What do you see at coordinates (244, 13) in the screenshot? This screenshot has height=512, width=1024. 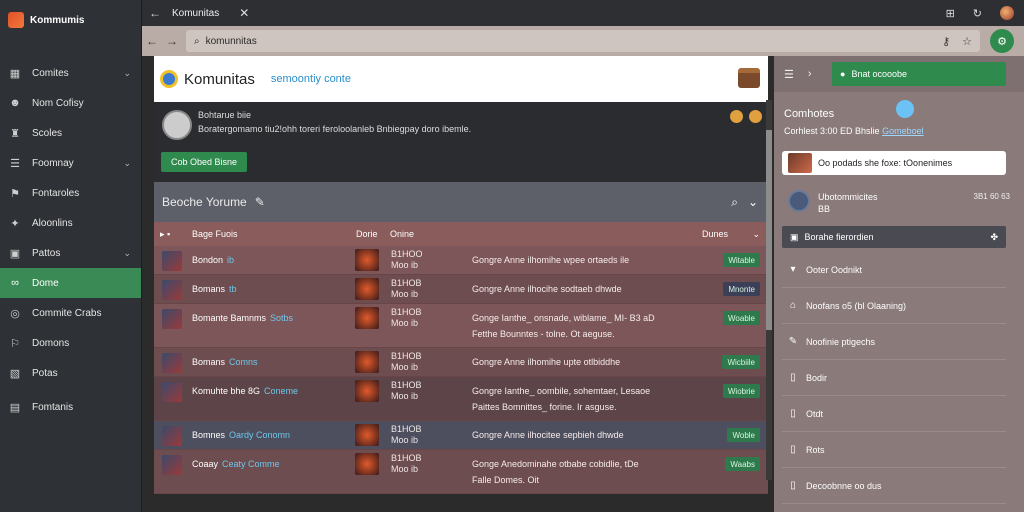 I see `close-tab-icon: ✕` at bounding box center [244, 13].